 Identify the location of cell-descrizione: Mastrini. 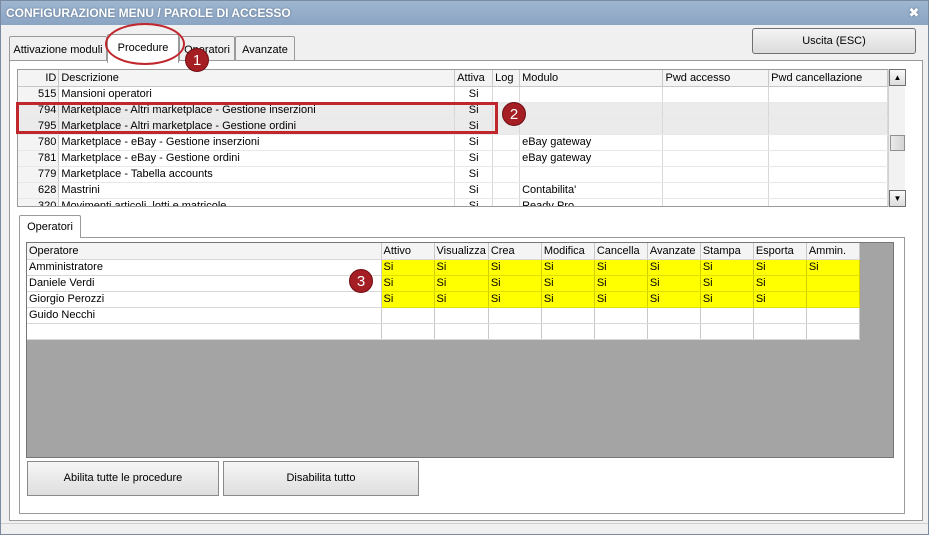
(257, 190).